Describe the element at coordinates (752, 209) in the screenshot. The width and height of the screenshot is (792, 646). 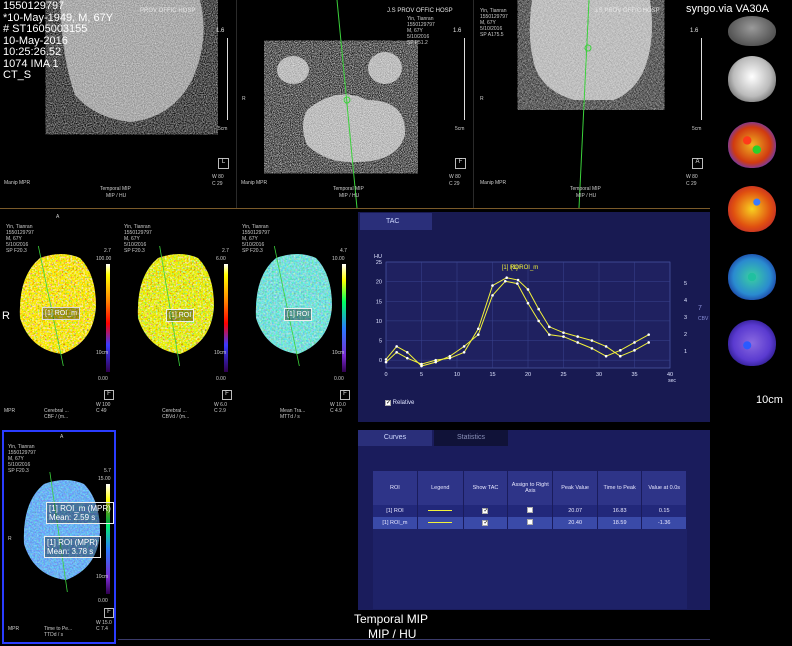
I see `thumbnail-cbv` at that location.